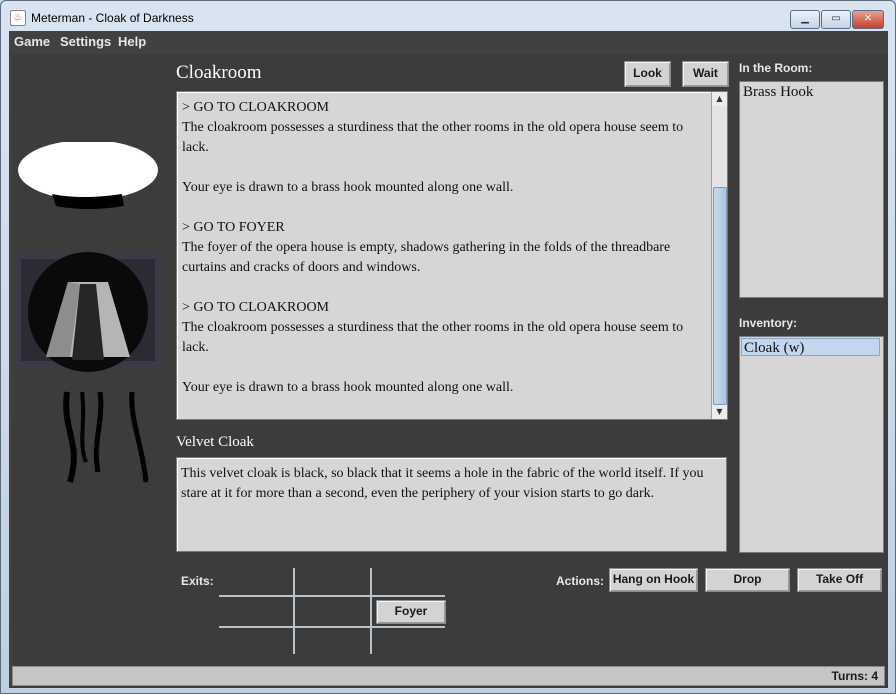 Image resolution: width=896 pixels, height=694 pixels. I want to click on turns-counter: Turns: 4, so click(854, 676).